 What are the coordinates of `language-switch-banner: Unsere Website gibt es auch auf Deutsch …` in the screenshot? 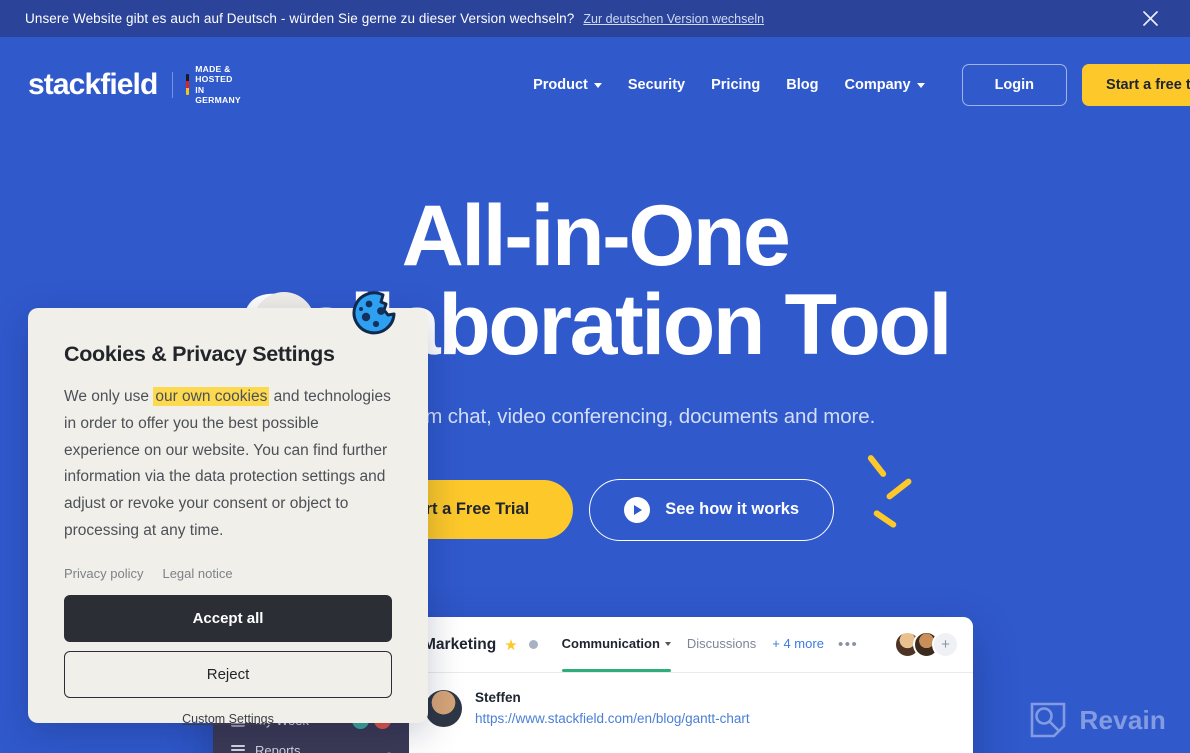 It's located at (595, 18).